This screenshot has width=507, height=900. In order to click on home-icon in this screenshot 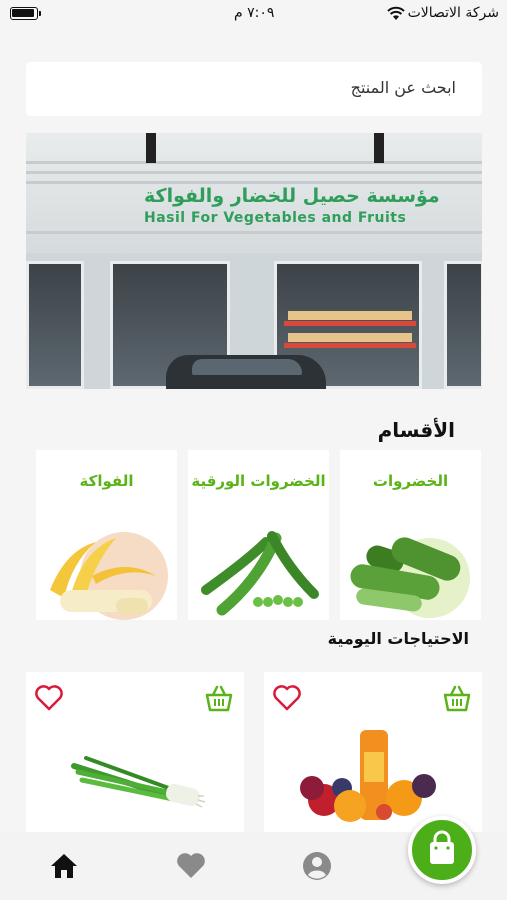, I will do `click(64, 866)`.